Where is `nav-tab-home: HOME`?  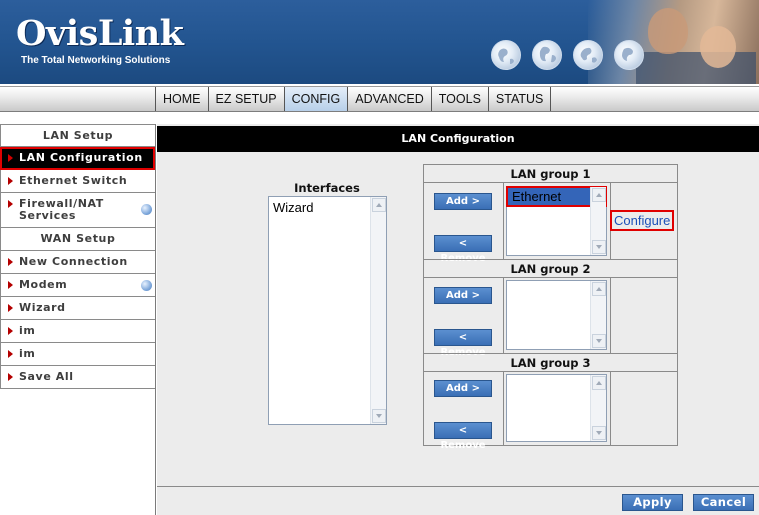 nav-tab-home: HOME is located at coordinates (181, 99).